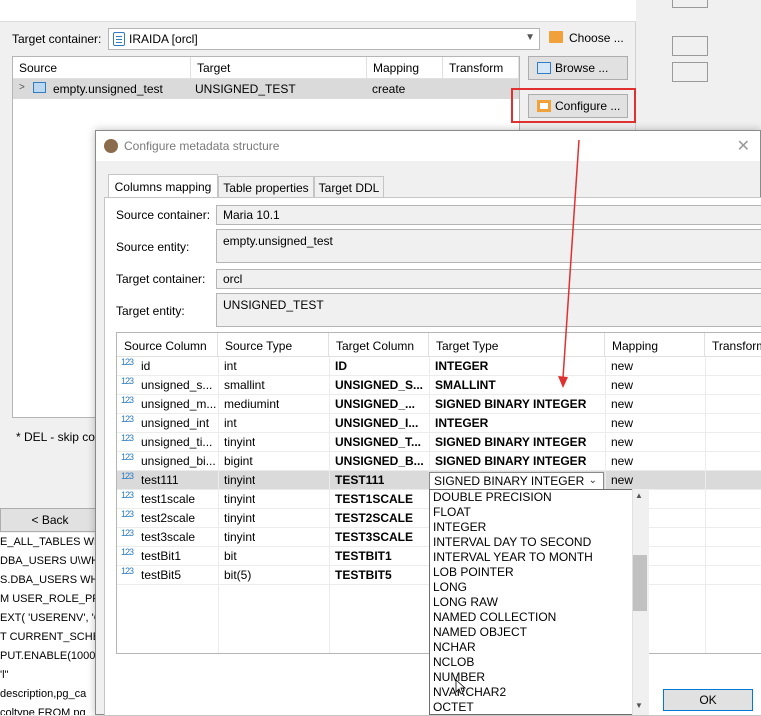 The width and height of the screenshot is (761, 716). I want to click on folder-icon, so click(556, 37).